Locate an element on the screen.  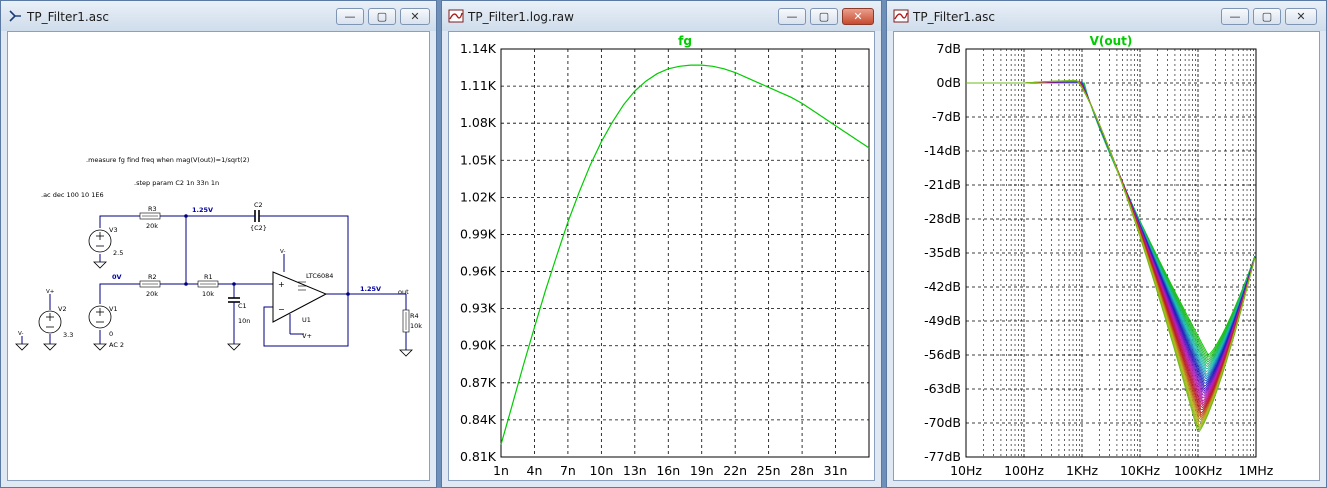
y-tick-label: -56dB is located at coordinates (942, 354).